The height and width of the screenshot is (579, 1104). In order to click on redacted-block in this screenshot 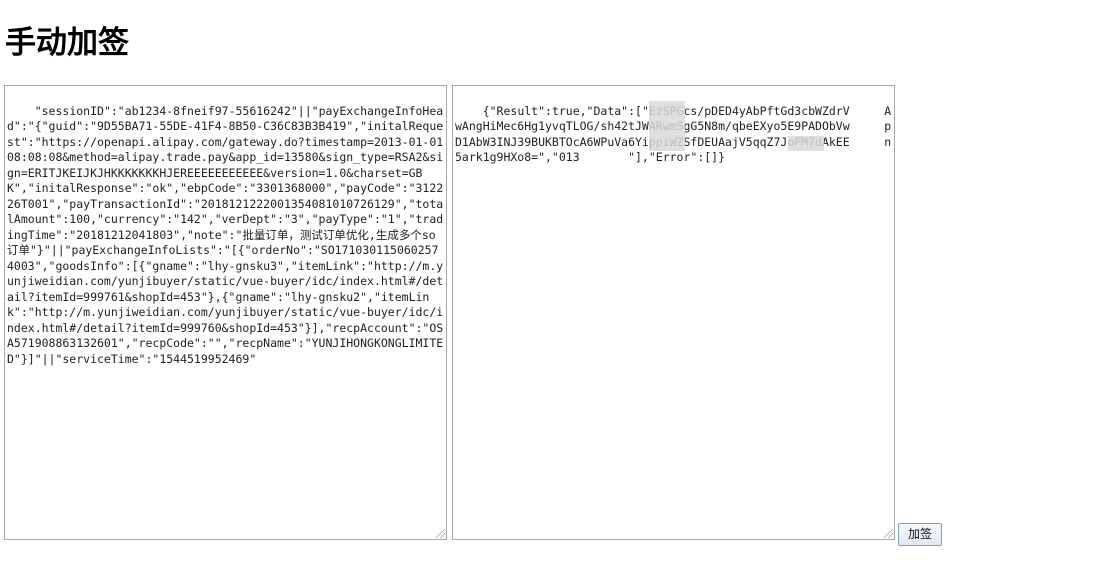, I will do `click(667, 126)`.